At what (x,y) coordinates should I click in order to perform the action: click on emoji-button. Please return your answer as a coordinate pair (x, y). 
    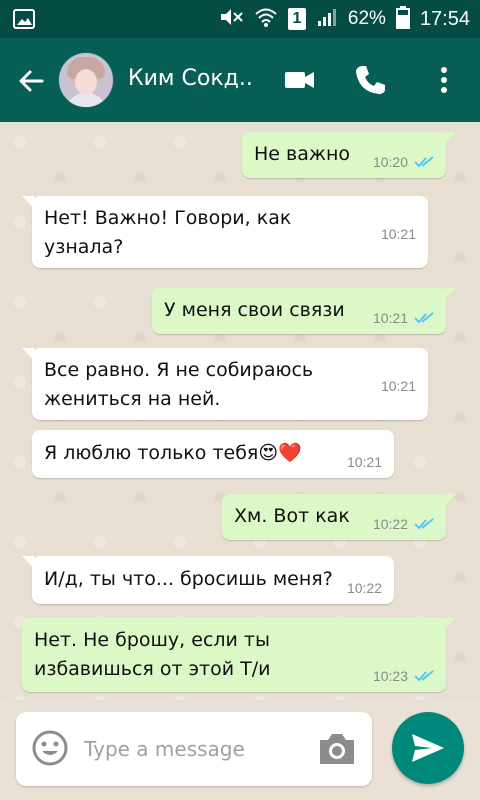
    Looking at the image, I should click on (50, 748).